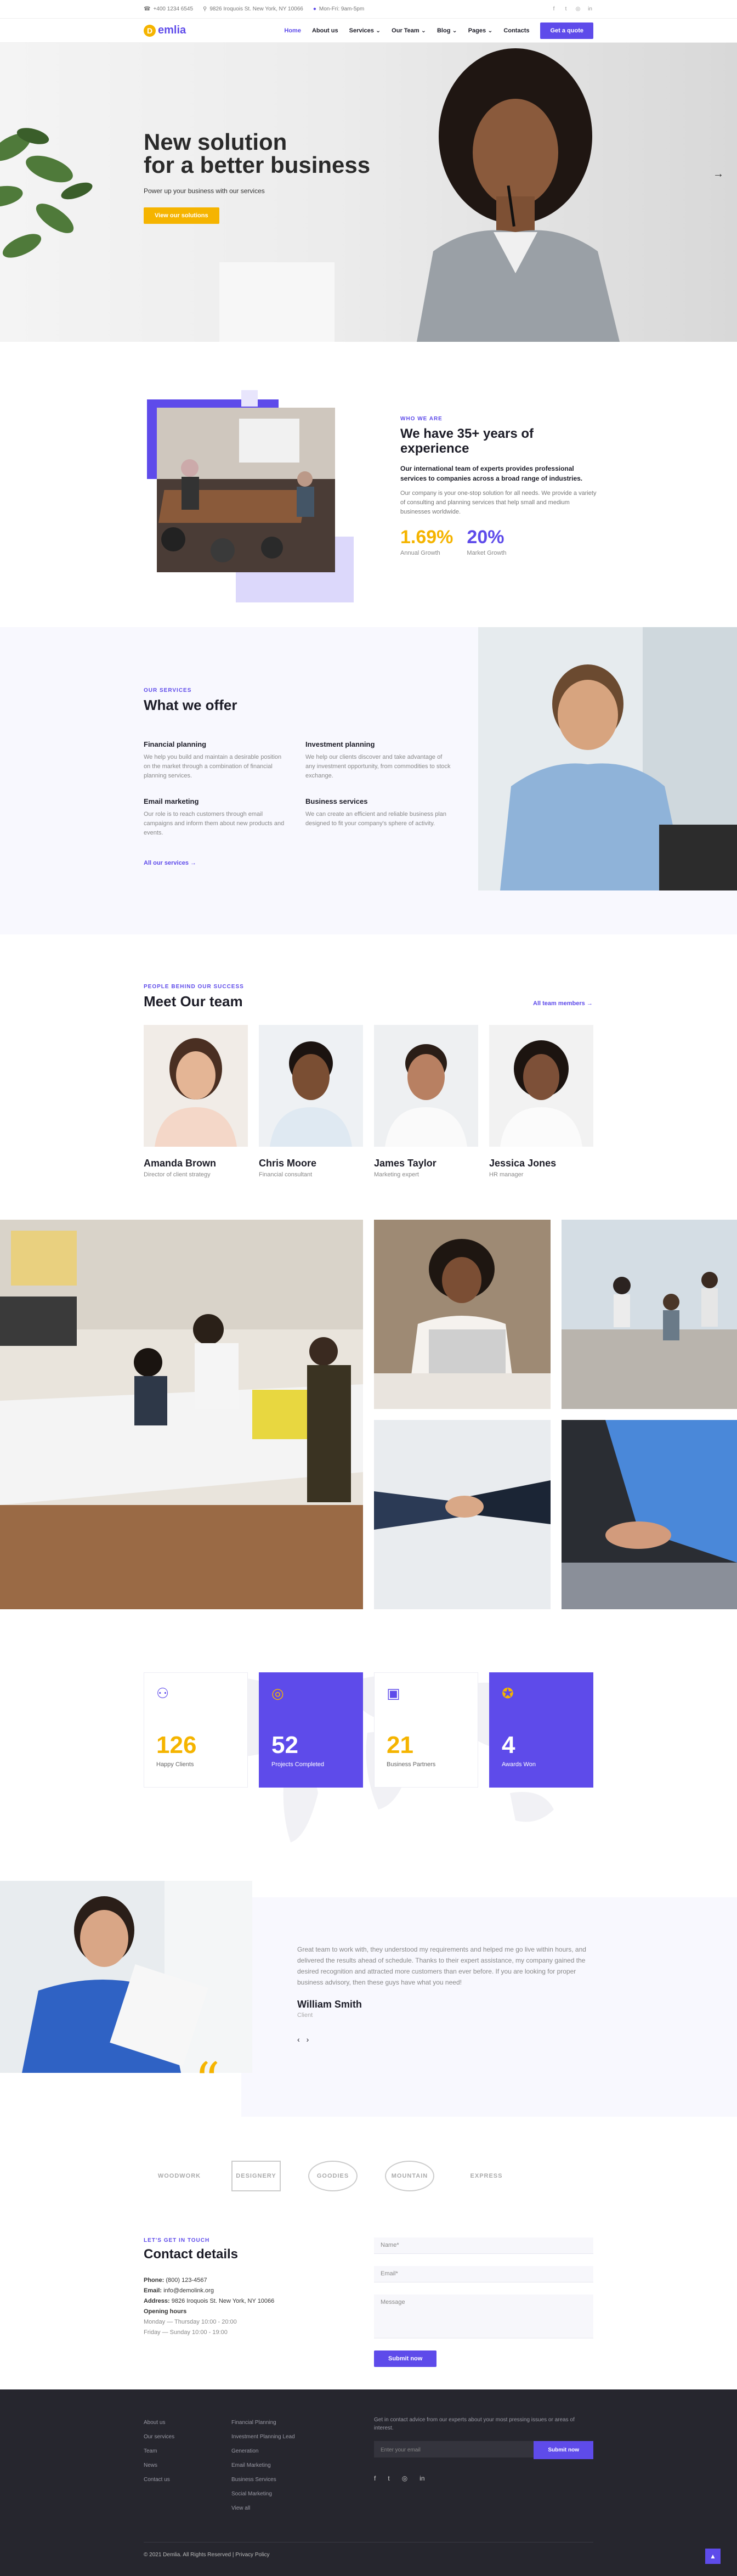  Describe the element at coordinates (159, 2437) in the screenshot. I see `footer-link: Our services` at that location.